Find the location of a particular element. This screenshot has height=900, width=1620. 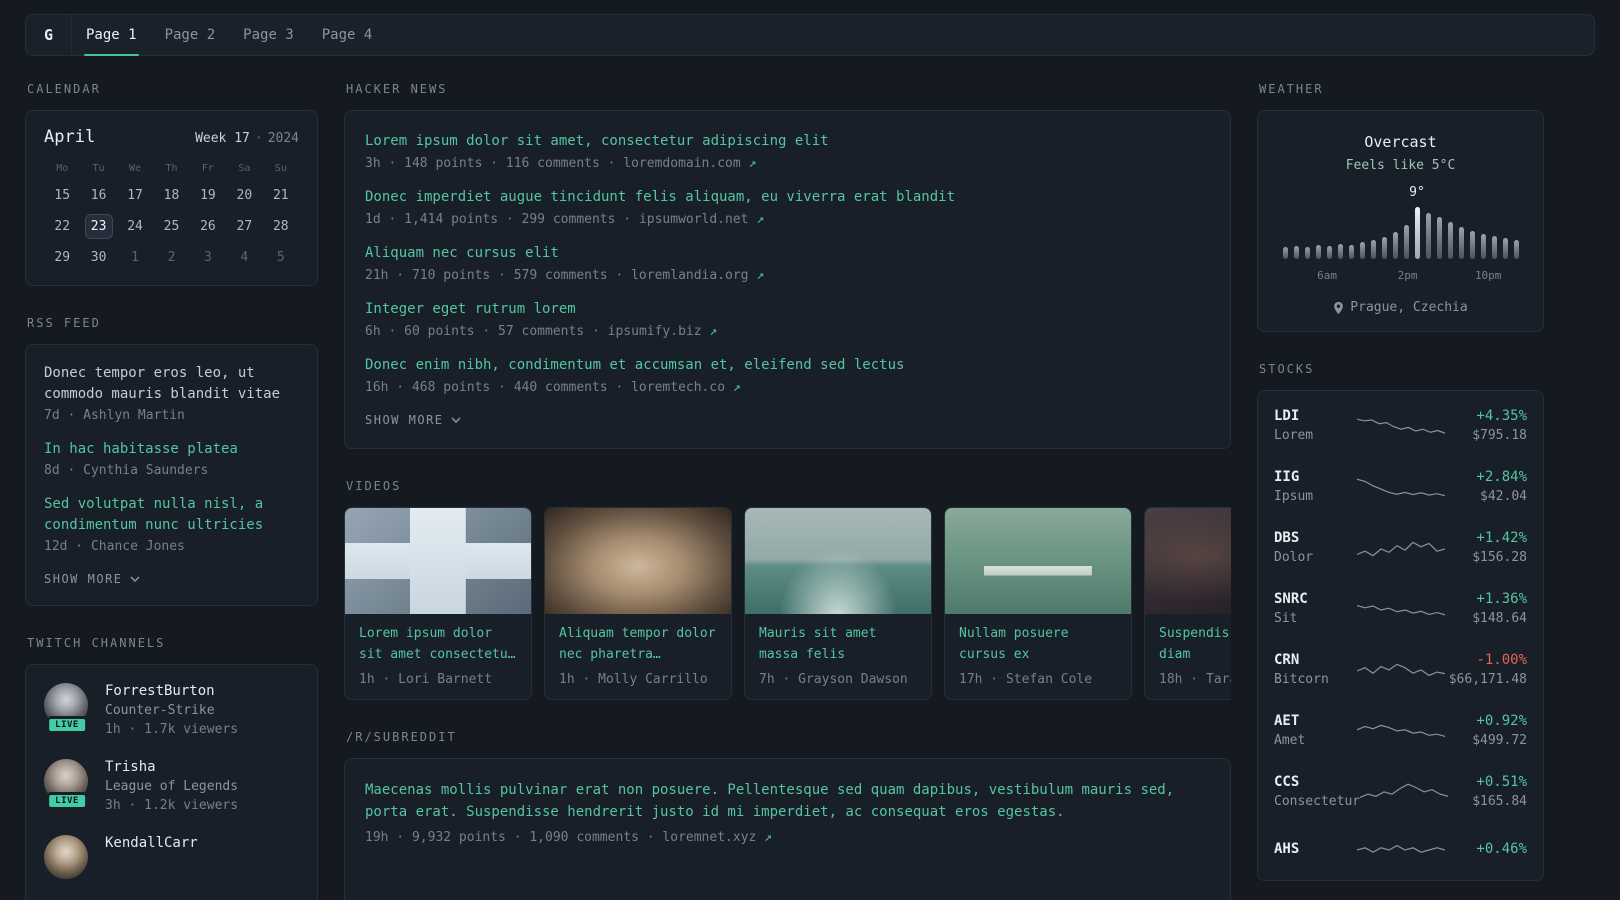

video-title: Suspendisse diam is located at coordinates (1195, 645).